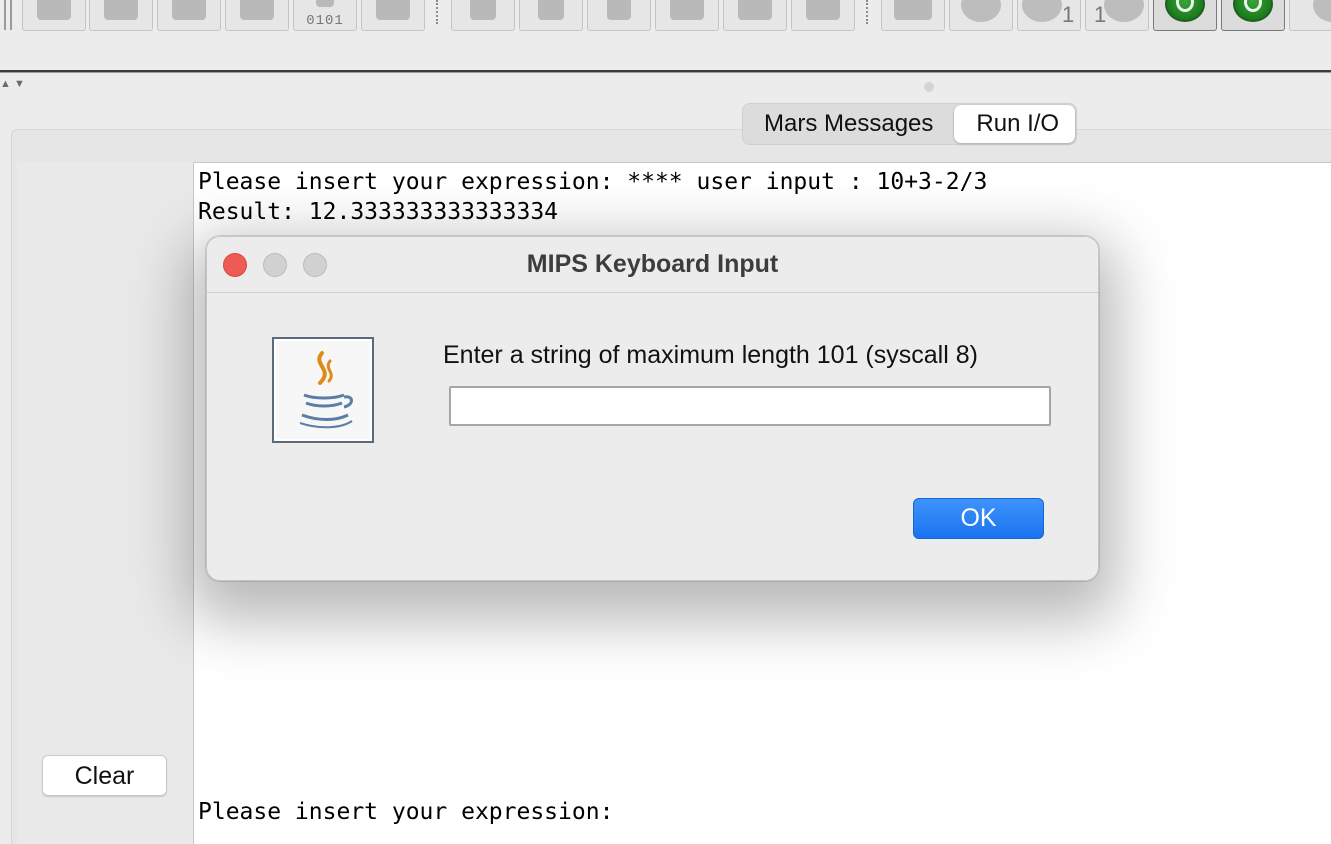  What do you see at coordinates (913, 10) in the screenshot?
I see `assemble-icon` at bounding box center [913, 10].